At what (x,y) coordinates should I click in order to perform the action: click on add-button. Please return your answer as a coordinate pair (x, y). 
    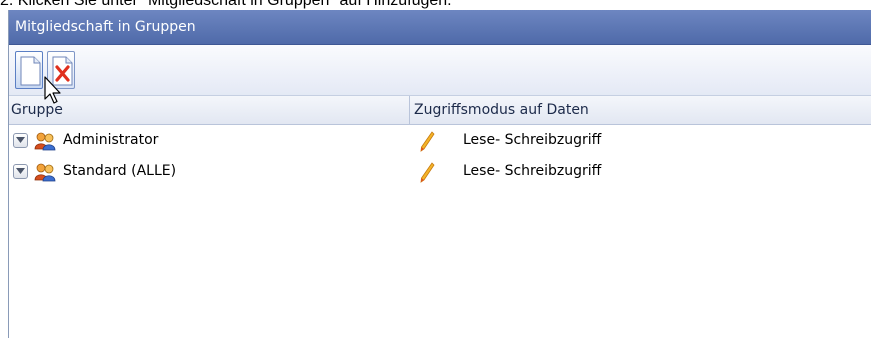
    Looking at the image, I should click on (29, 70).